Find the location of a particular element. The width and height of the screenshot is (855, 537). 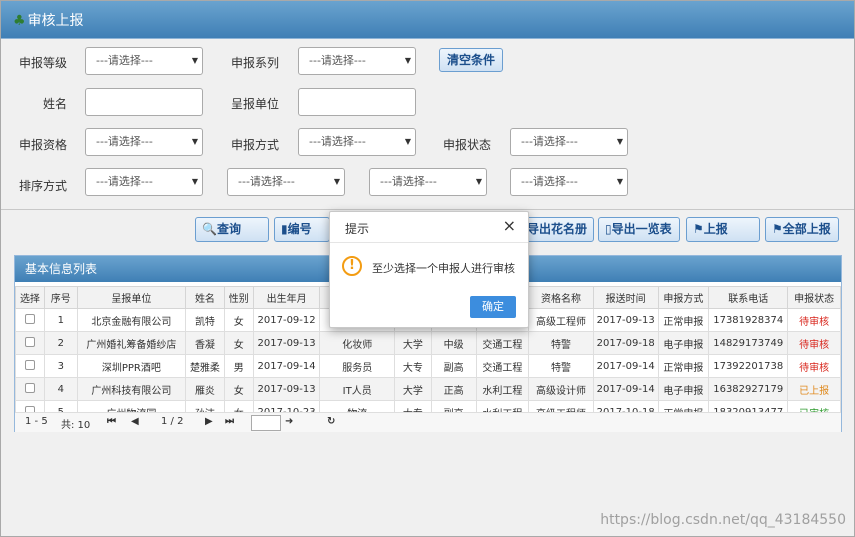

table-cell: 女 is located at coordinates (238, 320).